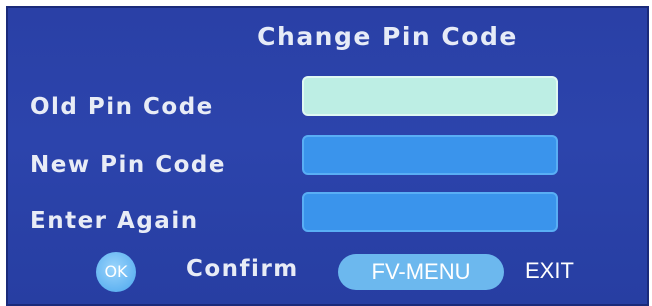 This screenshot has height=306, width=652. I want to click on enter-again-input, so click(430, 212).